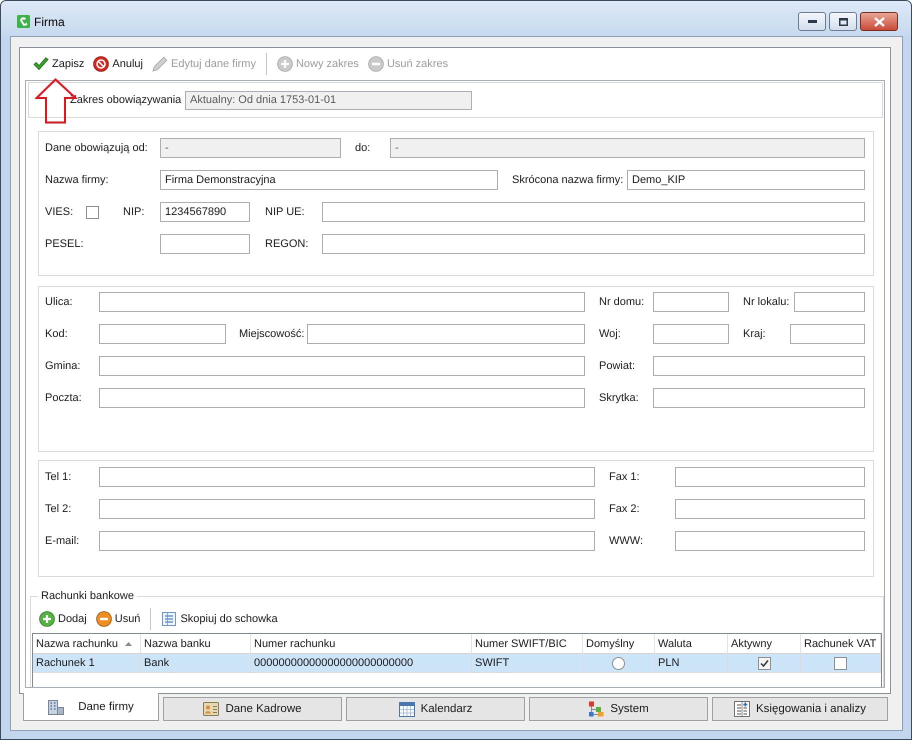  Describe the element at coordinates (59, 302) in the screenshot. I see `field-label: Ulica:` at that location.